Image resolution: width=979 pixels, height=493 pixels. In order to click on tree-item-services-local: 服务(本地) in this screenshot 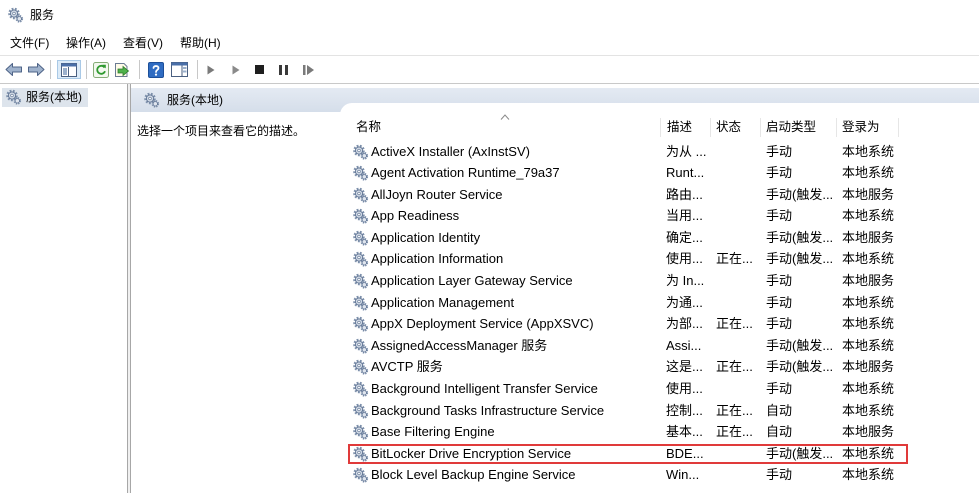, I will do `click(45, 97)`.